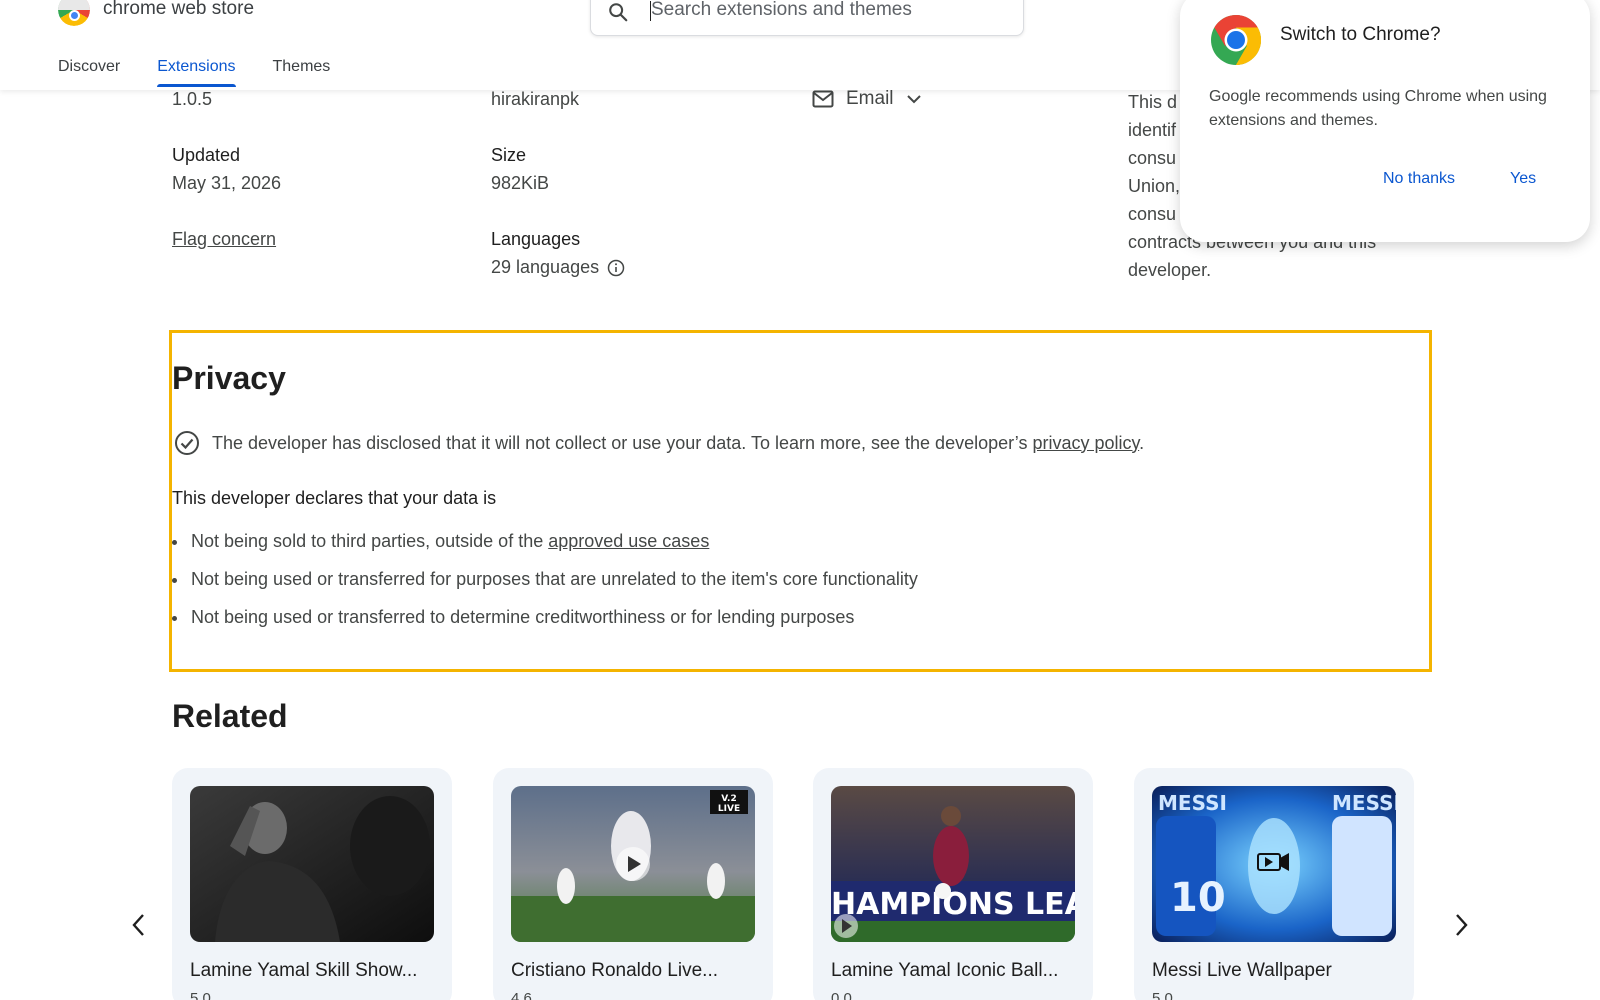 The height and width of the screenshot is (1000, 1600). What do you see at coordinates (1461, 925) in the screenshot?
I see `chevron-right-icon` at bounding box center [1461, 925].